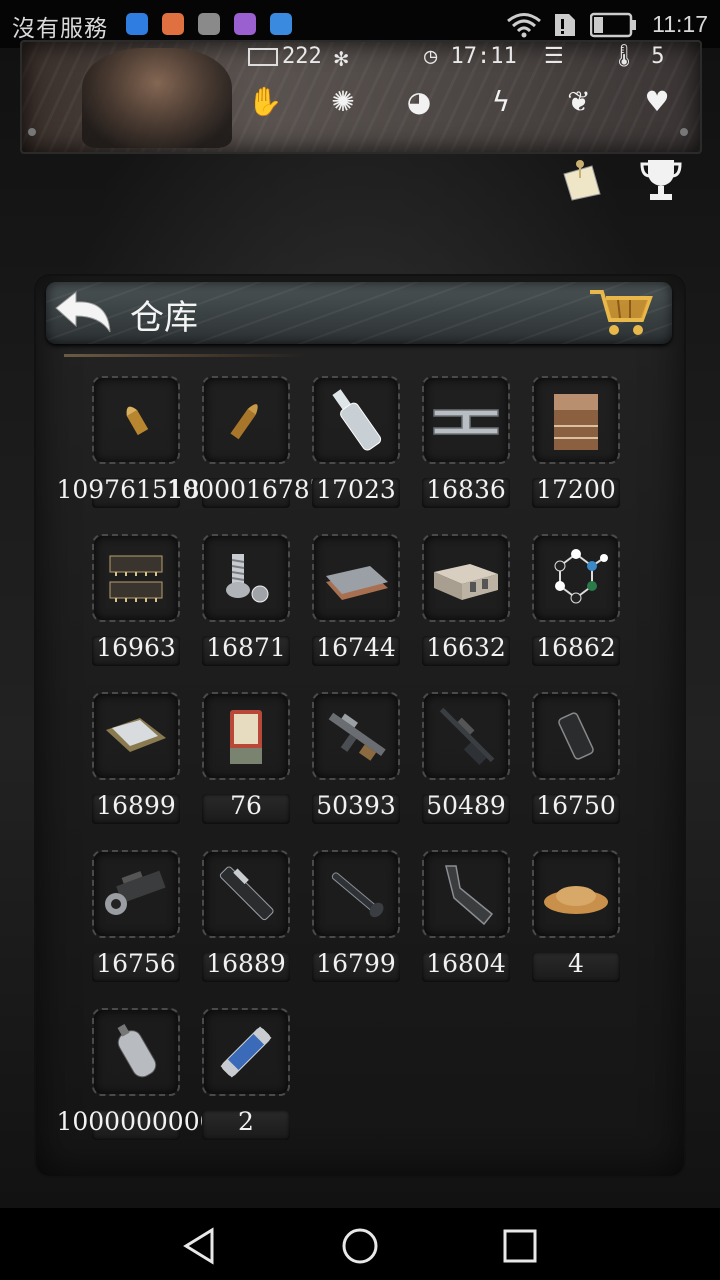  What do you see at coordinates (469, 895) in the screenshot?
I see `rifle-stock-icon` at bounding box center [469, 895].